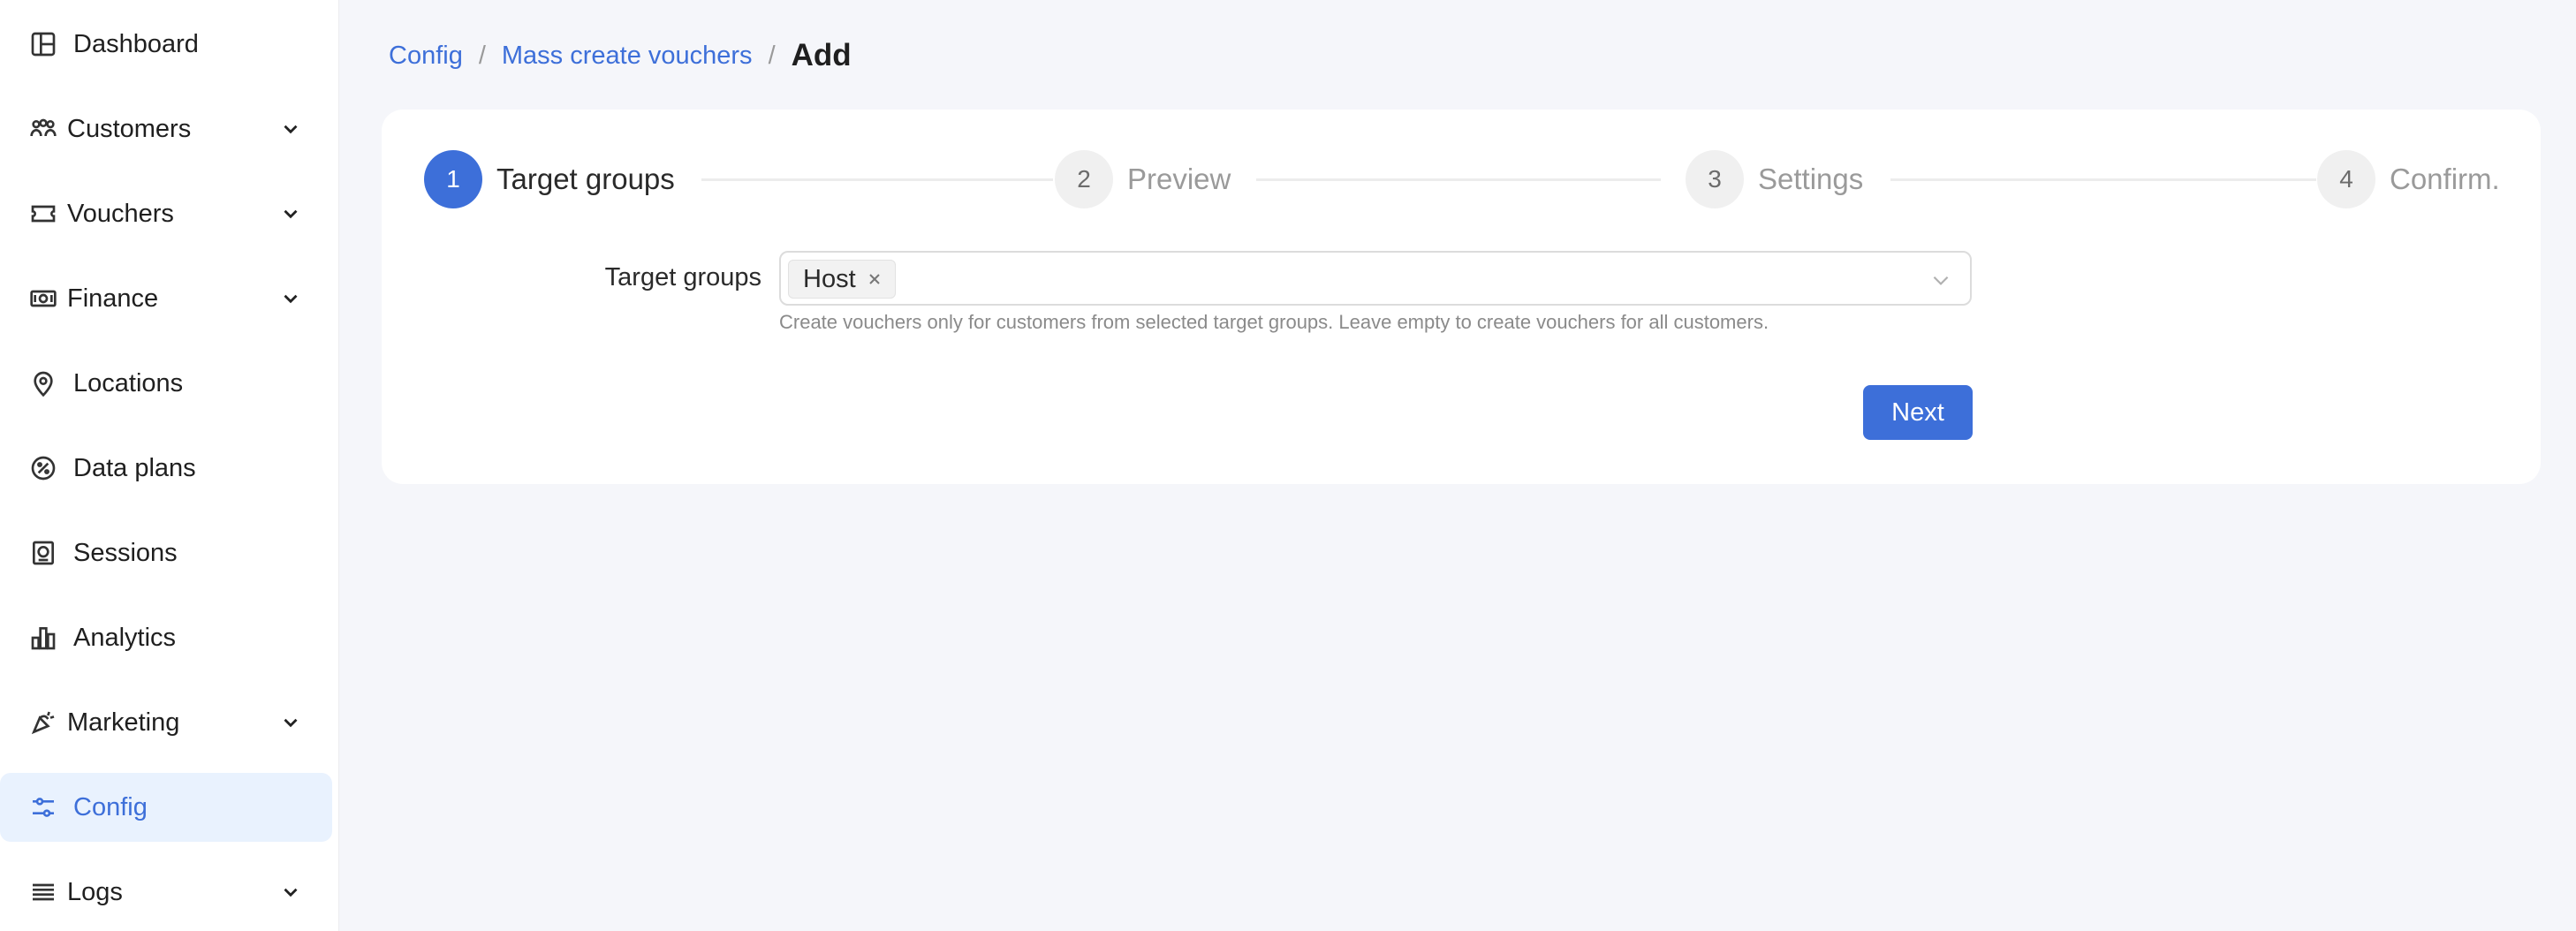  I want to click on step-label: Target groups, so click(586, 179).